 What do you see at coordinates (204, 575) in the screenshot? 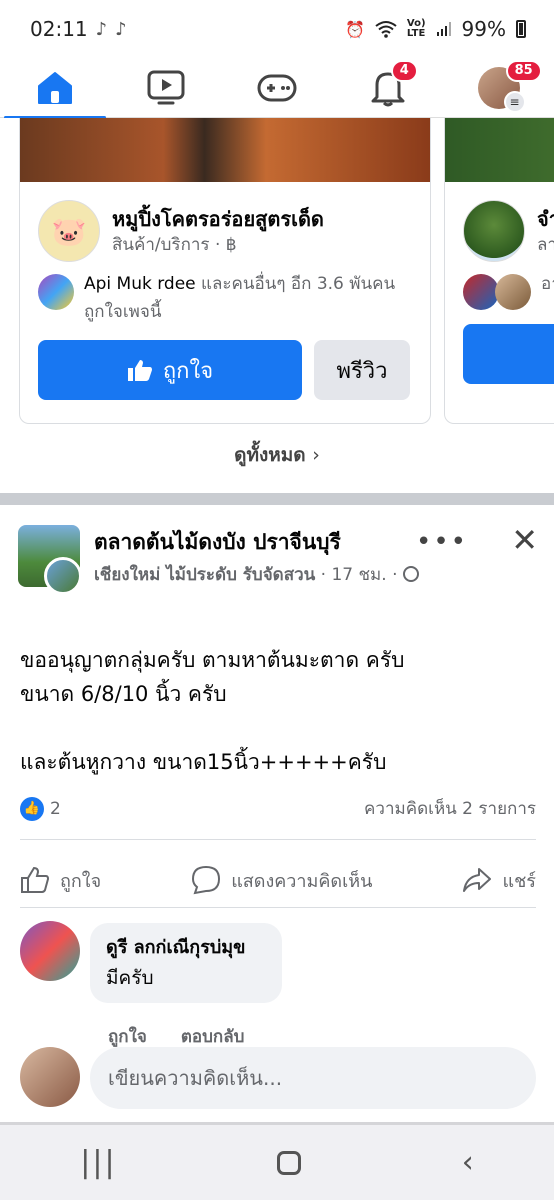
I see `post-author: เชียงใหม่ ไม้ประดับ รับจัดสวน` at bounding box center [204, 575].